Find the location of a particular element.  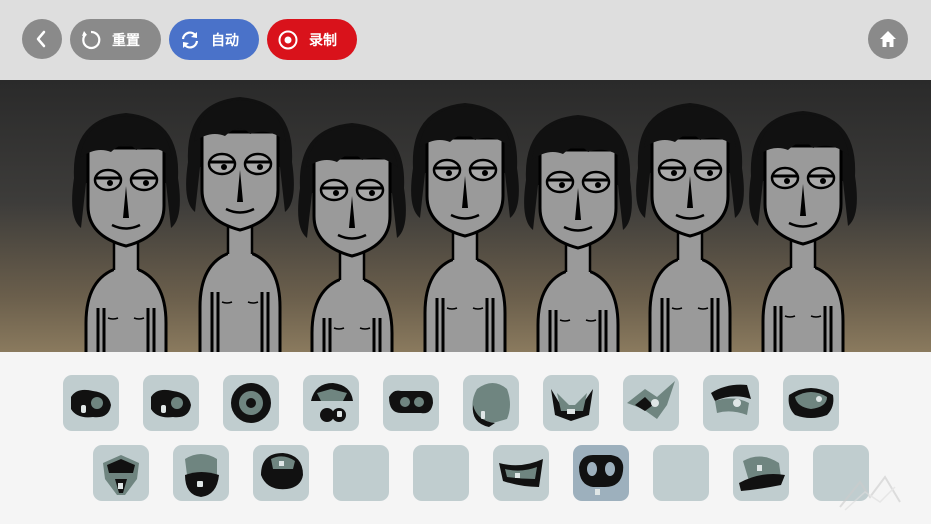

refresh-icon is located at coordinates (190, 40).